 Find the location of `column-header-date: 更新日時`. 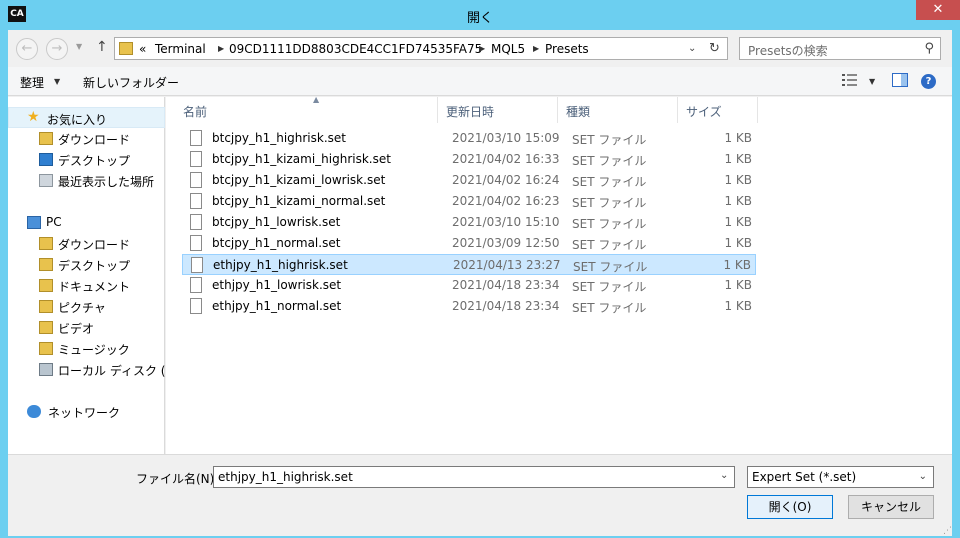

column-header-date: 更新日時 is located at coordinates (498, 110).